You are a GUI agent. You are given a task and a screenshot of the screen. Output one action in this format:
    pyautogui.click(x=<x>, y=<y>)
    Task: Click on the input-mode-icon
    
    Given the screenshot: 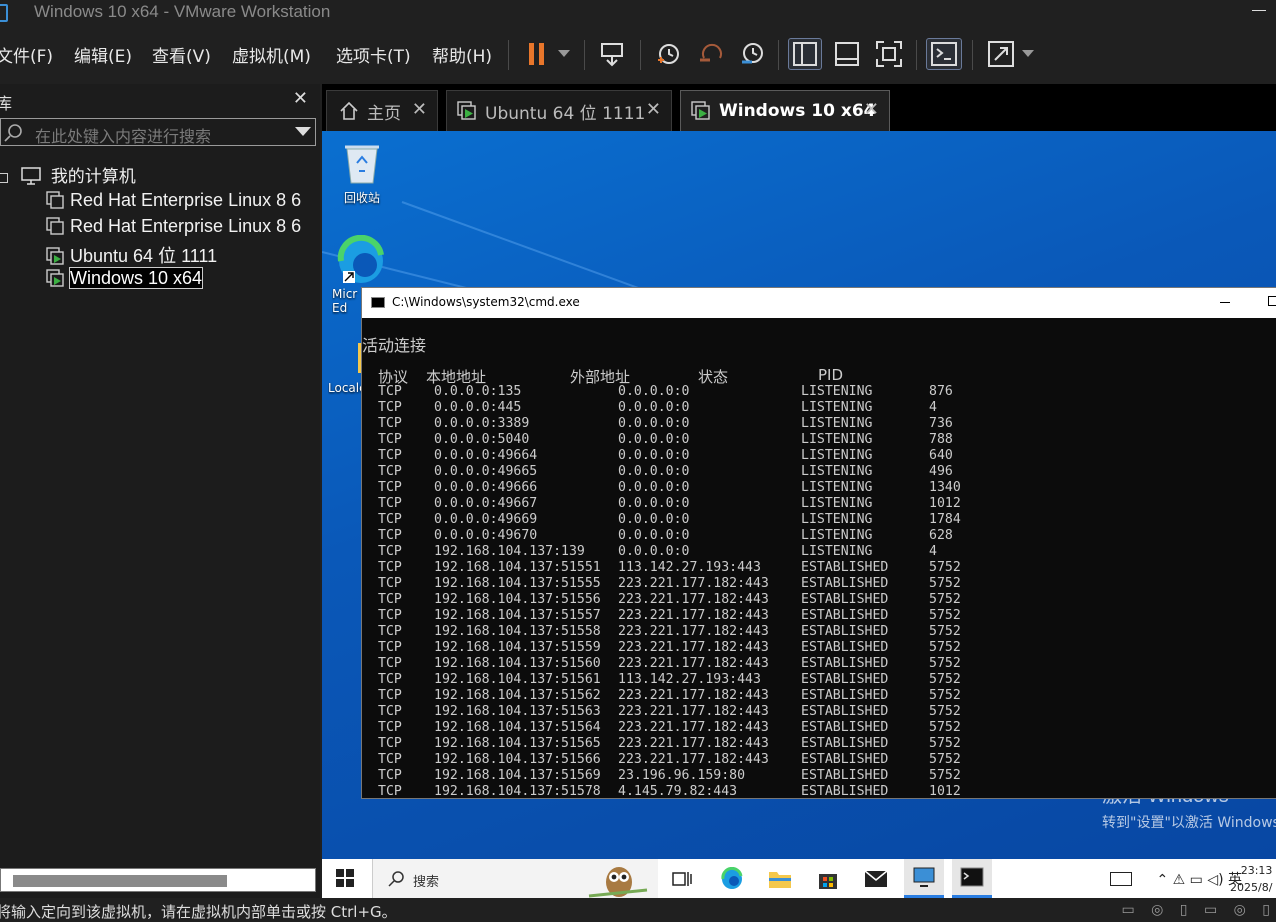 What is the action you would take?
    pyautogui.click(x=1121, y=879)
    